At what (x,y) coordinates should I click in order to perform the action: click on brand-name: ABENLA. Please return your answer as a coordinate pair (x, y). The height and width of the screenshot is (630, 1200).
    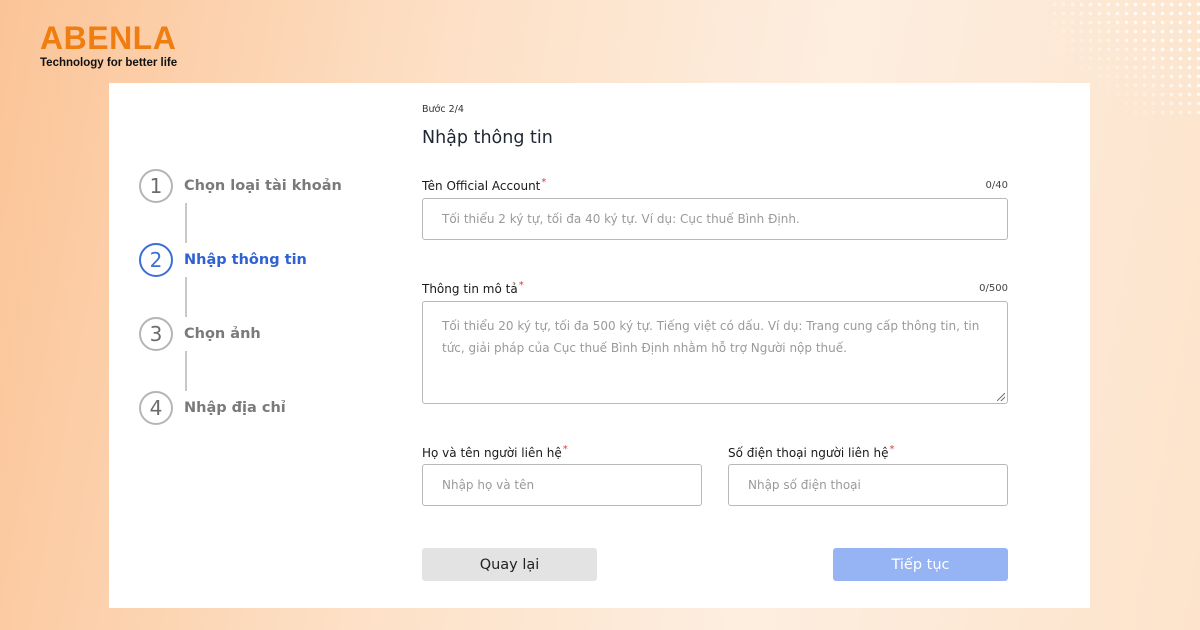
    Looking at the image, I should click on (108, 38).